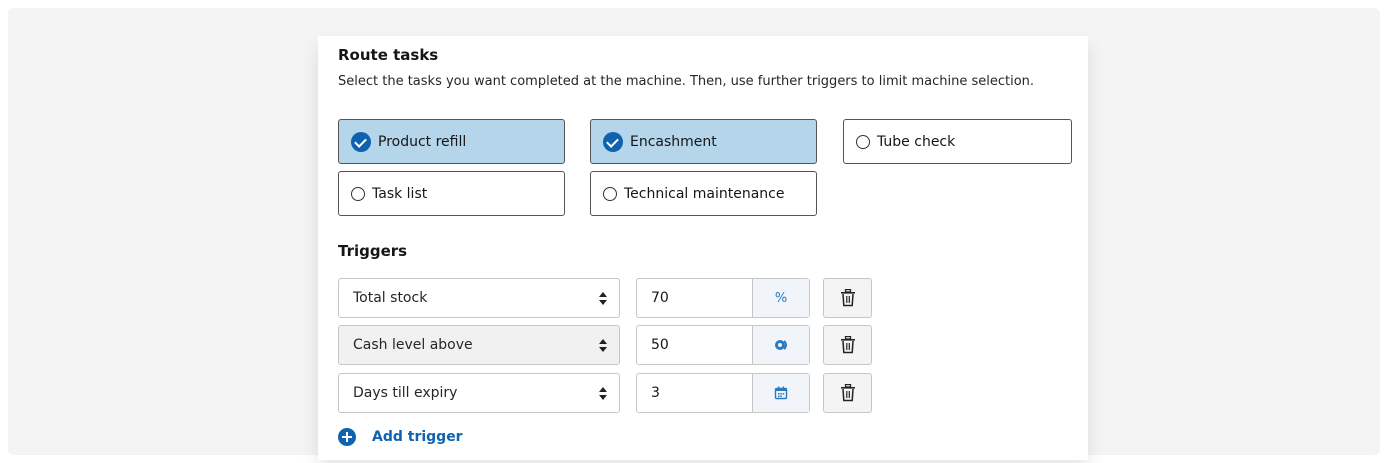 Image resolution: width=1388 pixels, height=463 pixels. What do you see at coordinates (479, 298) in the screenshot?
I see `trigger-type-select: Total stock` at bounding box center [479, 298].